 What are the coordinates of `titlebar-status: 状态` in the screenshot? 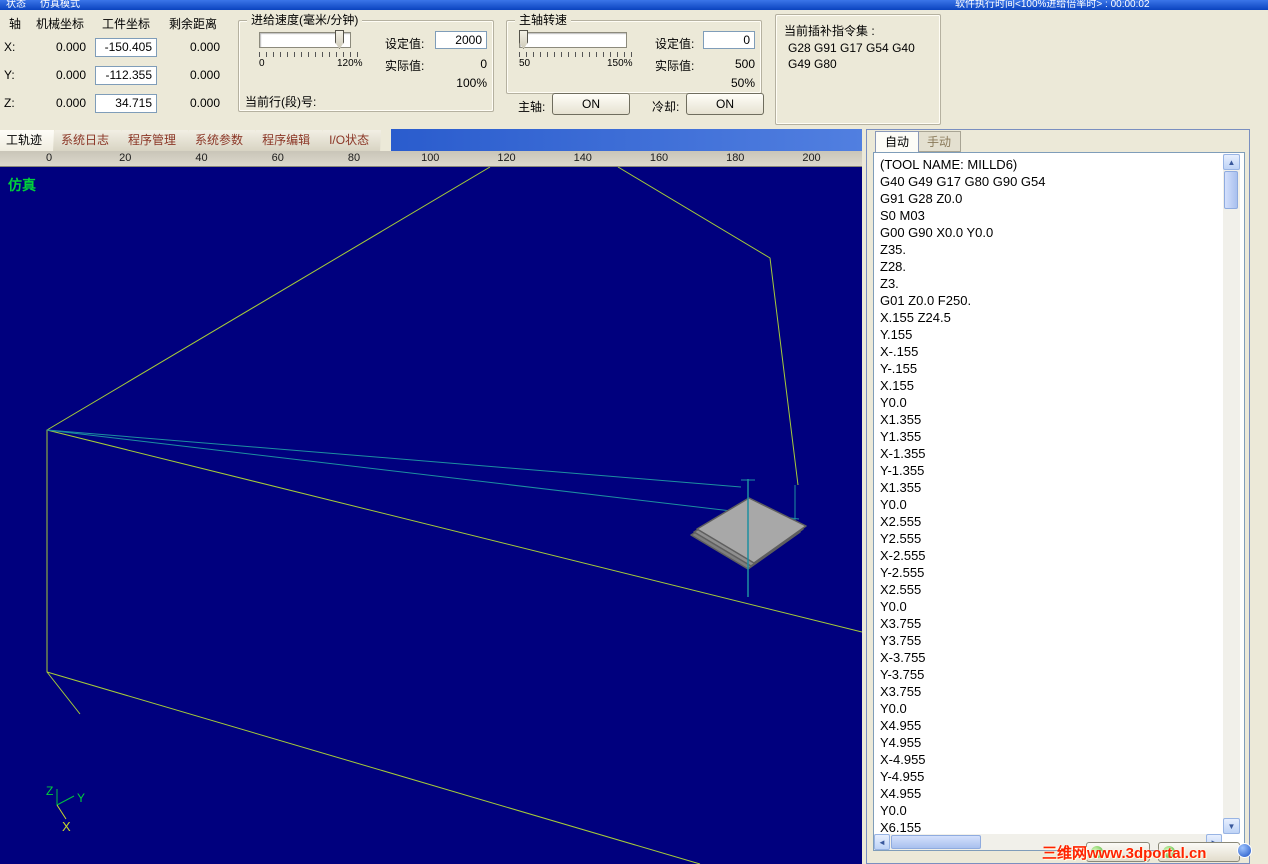 It's located at (16, 5).